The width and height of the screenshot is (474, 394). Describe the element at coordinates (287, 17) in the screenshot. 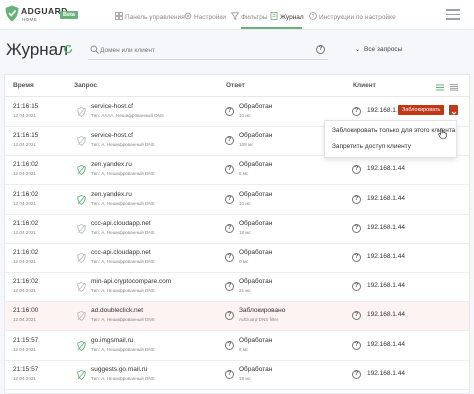

I see `nav-journal: Журнал` at that location.